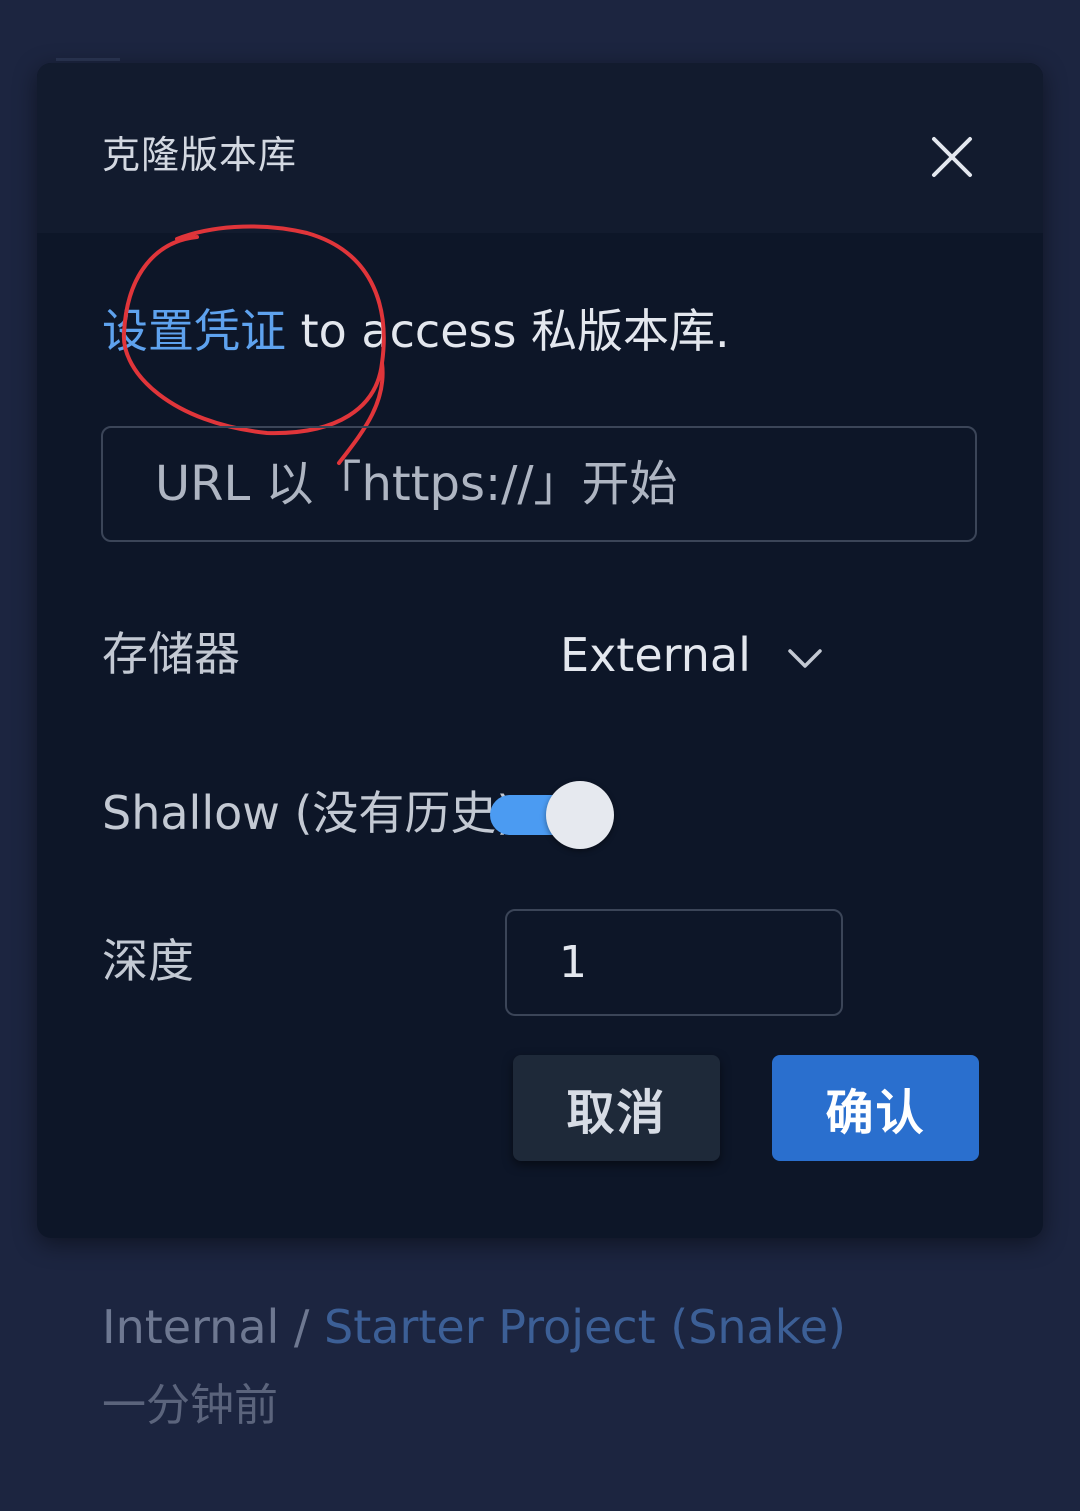  I want to click on shallow-toggle, so click(552, 815).